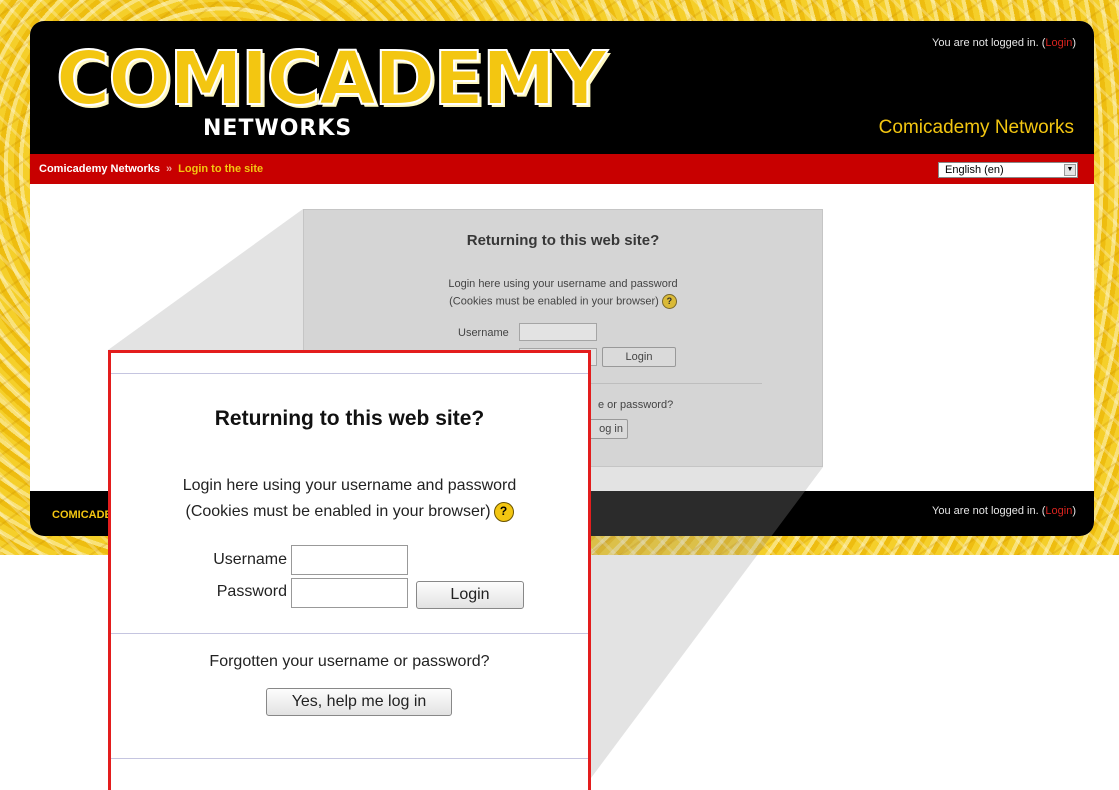 The height and width of the screenshot is (790, 1119). I want to click on site-logo-subtitle: NETWORKS, so click(278, 128).